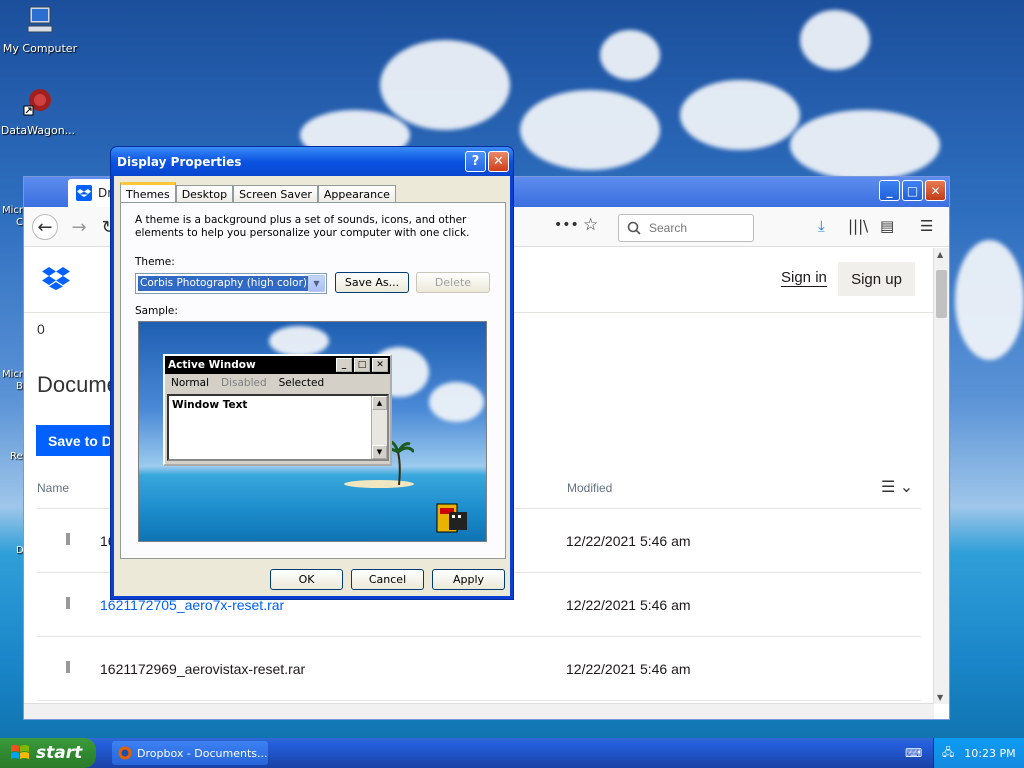 The image size is (1024, 768). Describe the element at coordinates (275, 194) in the screenshot. I see `tab-screen-saver: Screen Saver` at that location.